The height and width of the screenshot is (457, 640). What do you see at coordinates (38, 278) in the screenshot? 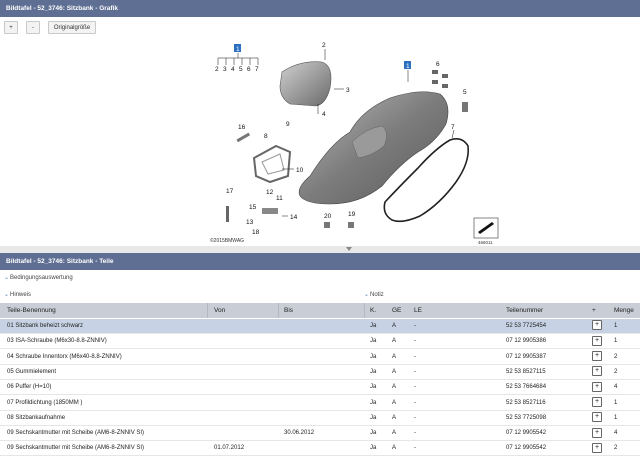
I see `filter-bedingungsauswertung: ⌄Bedingungsauswertung` at bounding box center [38, 278].